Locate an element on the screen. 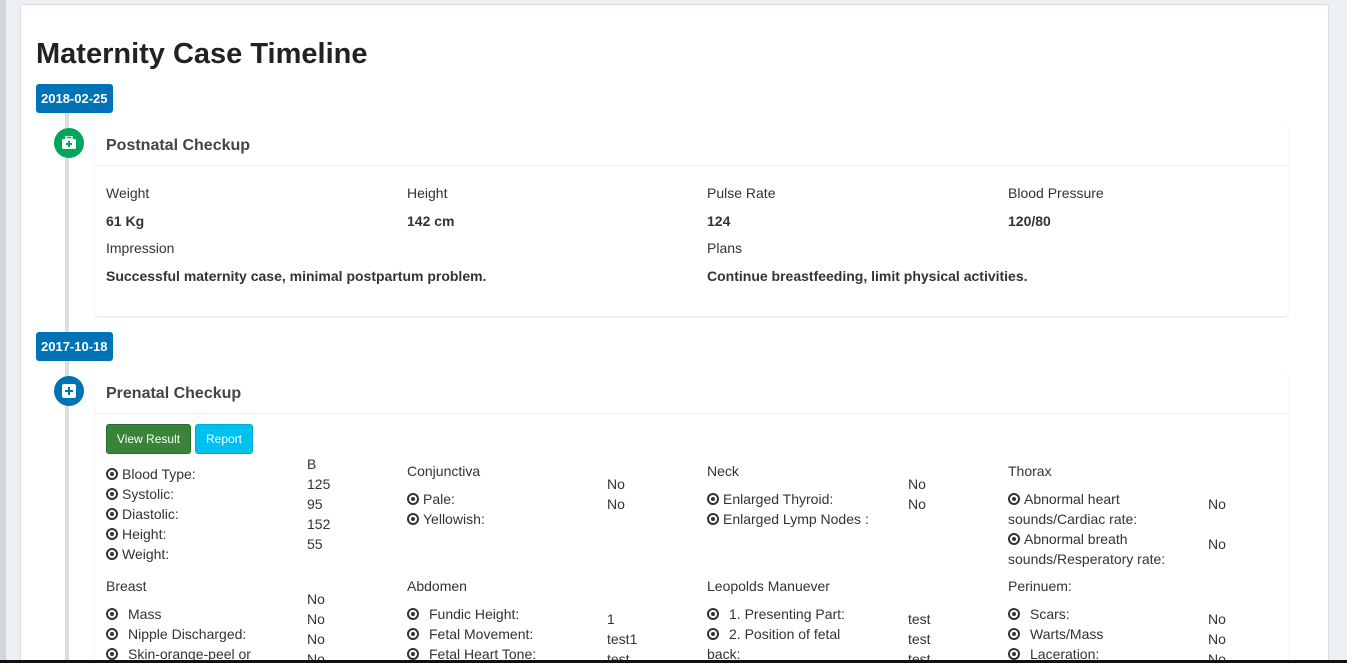  field-label: Abnormal heart is located at coordinates (1064, 499).